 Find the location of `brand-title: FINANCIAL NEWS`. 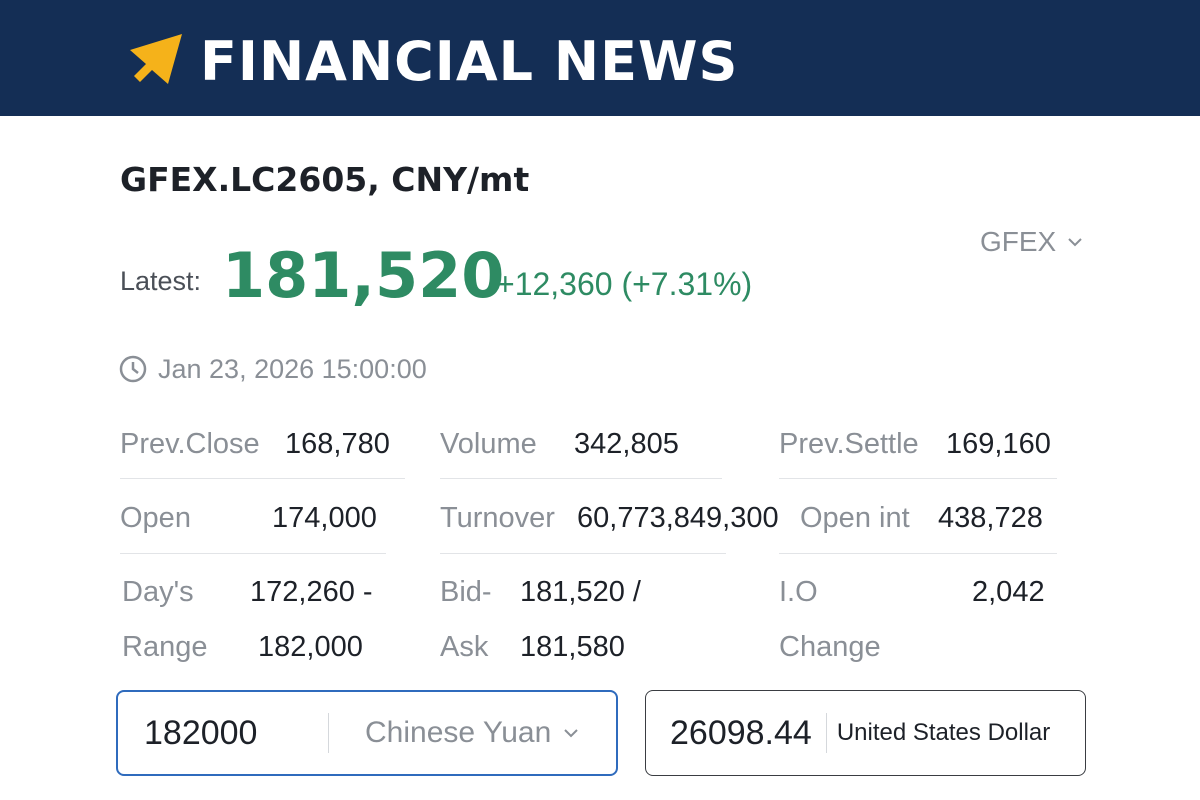

brand-title: FINANCIAL NEWS is located at coordinates (469, 62).